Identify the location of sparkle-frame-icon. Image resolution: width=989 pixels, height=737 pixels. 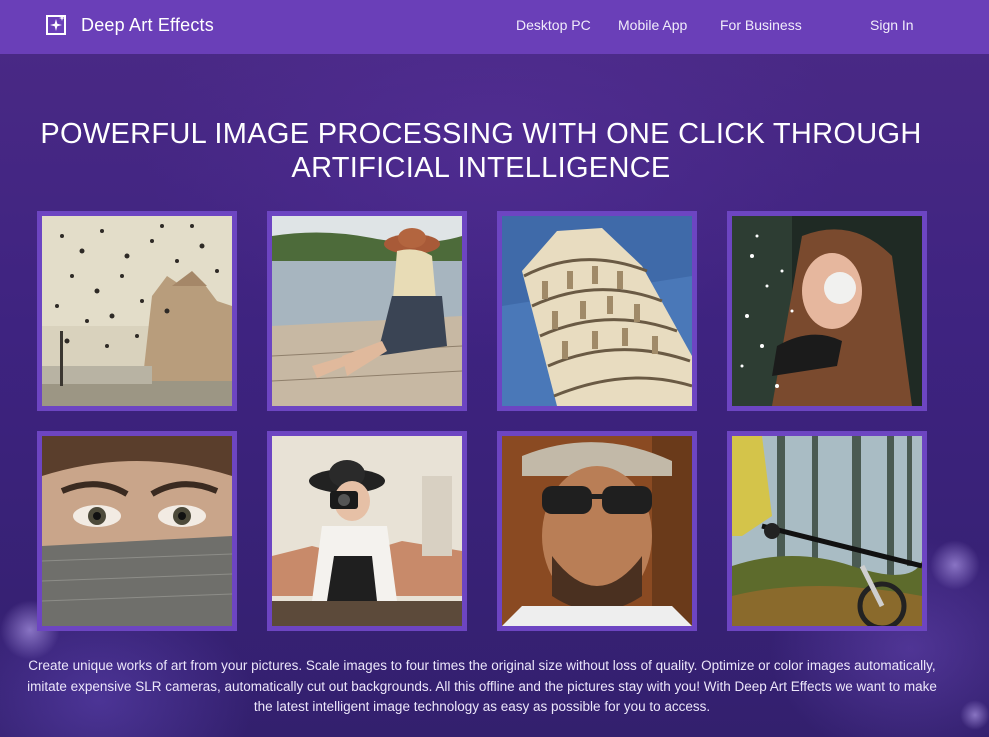
(56, 25).